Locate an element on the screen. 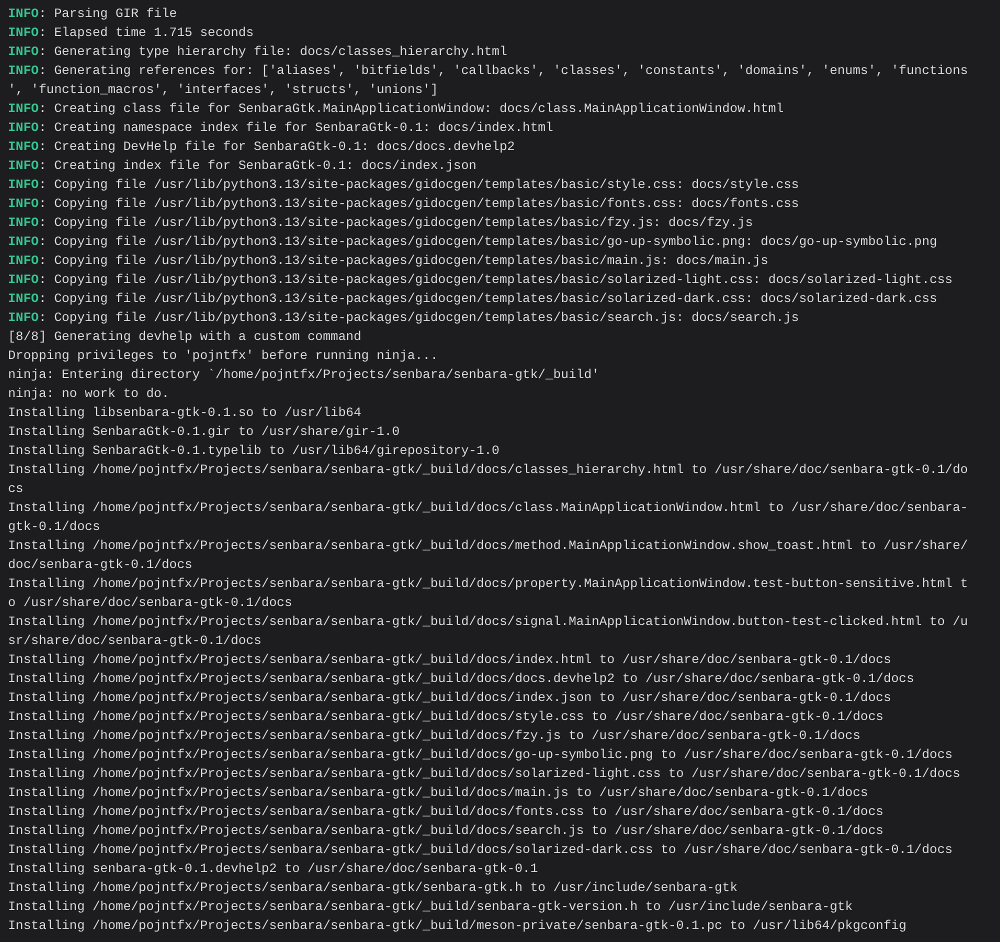  output-line: Installing /home/pojntfx/Projects/senbara/senbara-gtk/_build/docs/property.MainApplicationWindow.test-button-sensitive.html t is located at coordinates (488, 583).